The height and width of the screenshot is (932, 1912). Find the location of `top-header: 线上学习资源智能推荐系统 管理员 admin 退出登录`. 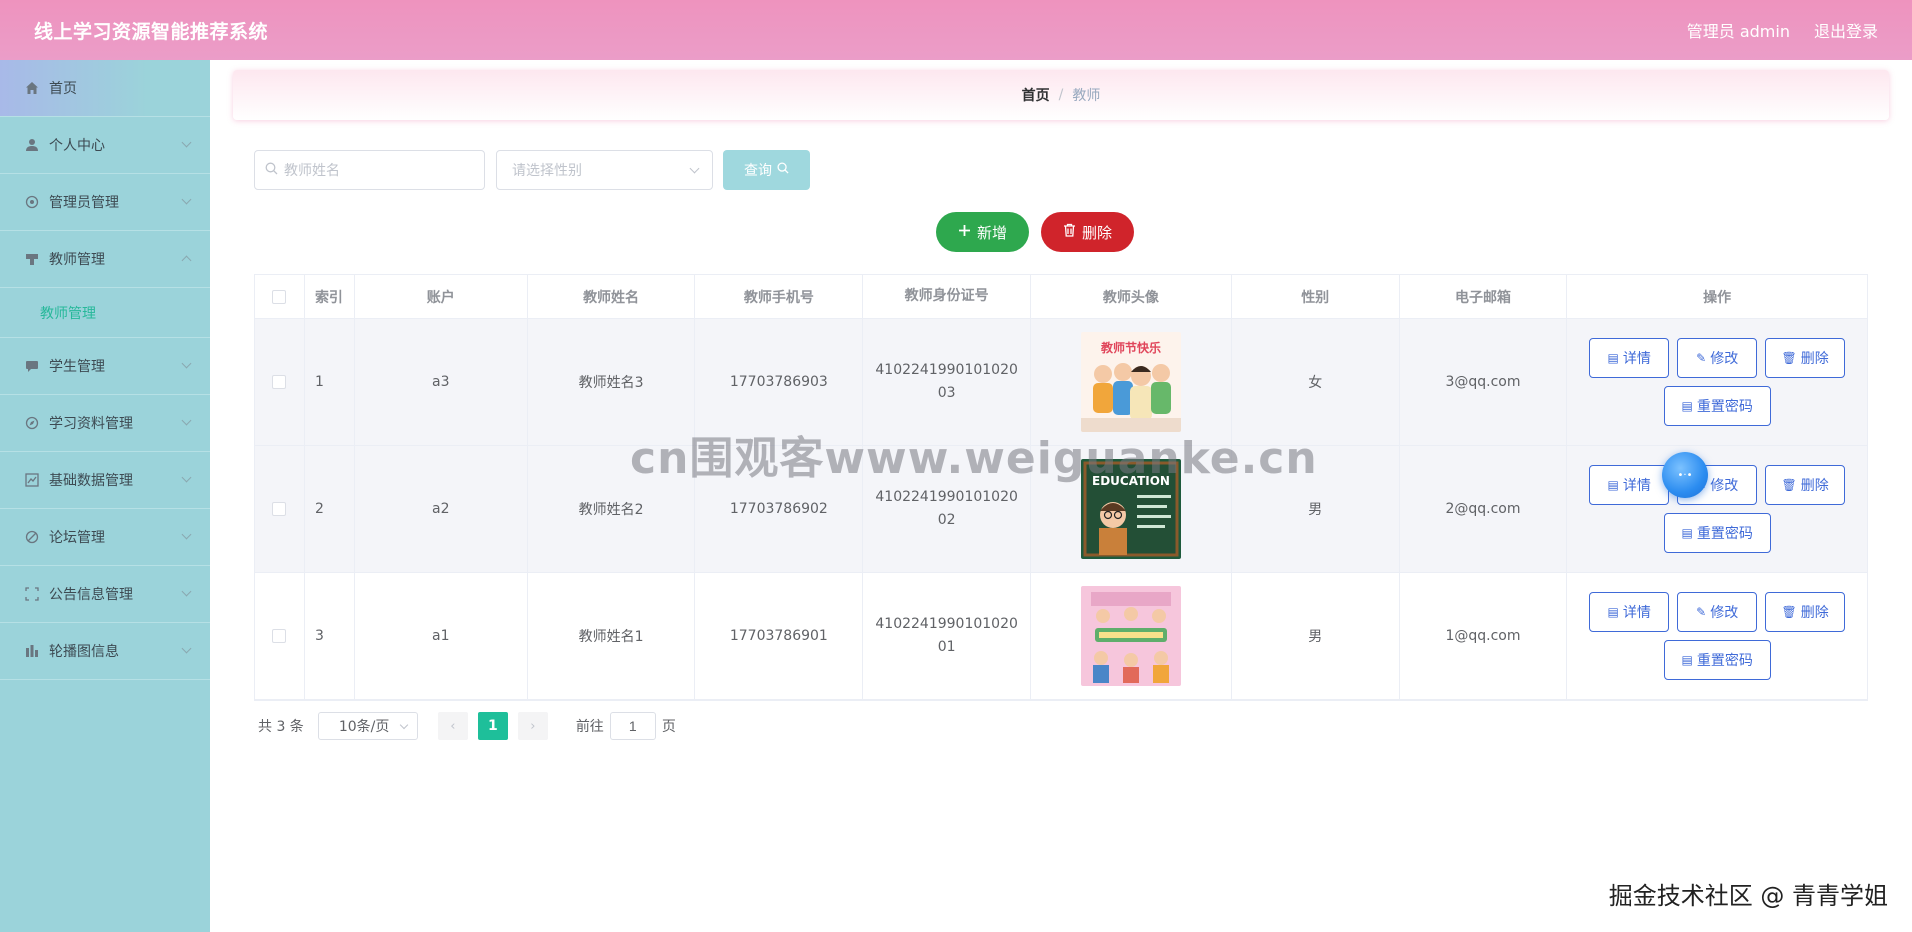

top-header: 线上学习资源智能推荐系统 管理员 admin 退出登录 is located at coordinates (956, 30).